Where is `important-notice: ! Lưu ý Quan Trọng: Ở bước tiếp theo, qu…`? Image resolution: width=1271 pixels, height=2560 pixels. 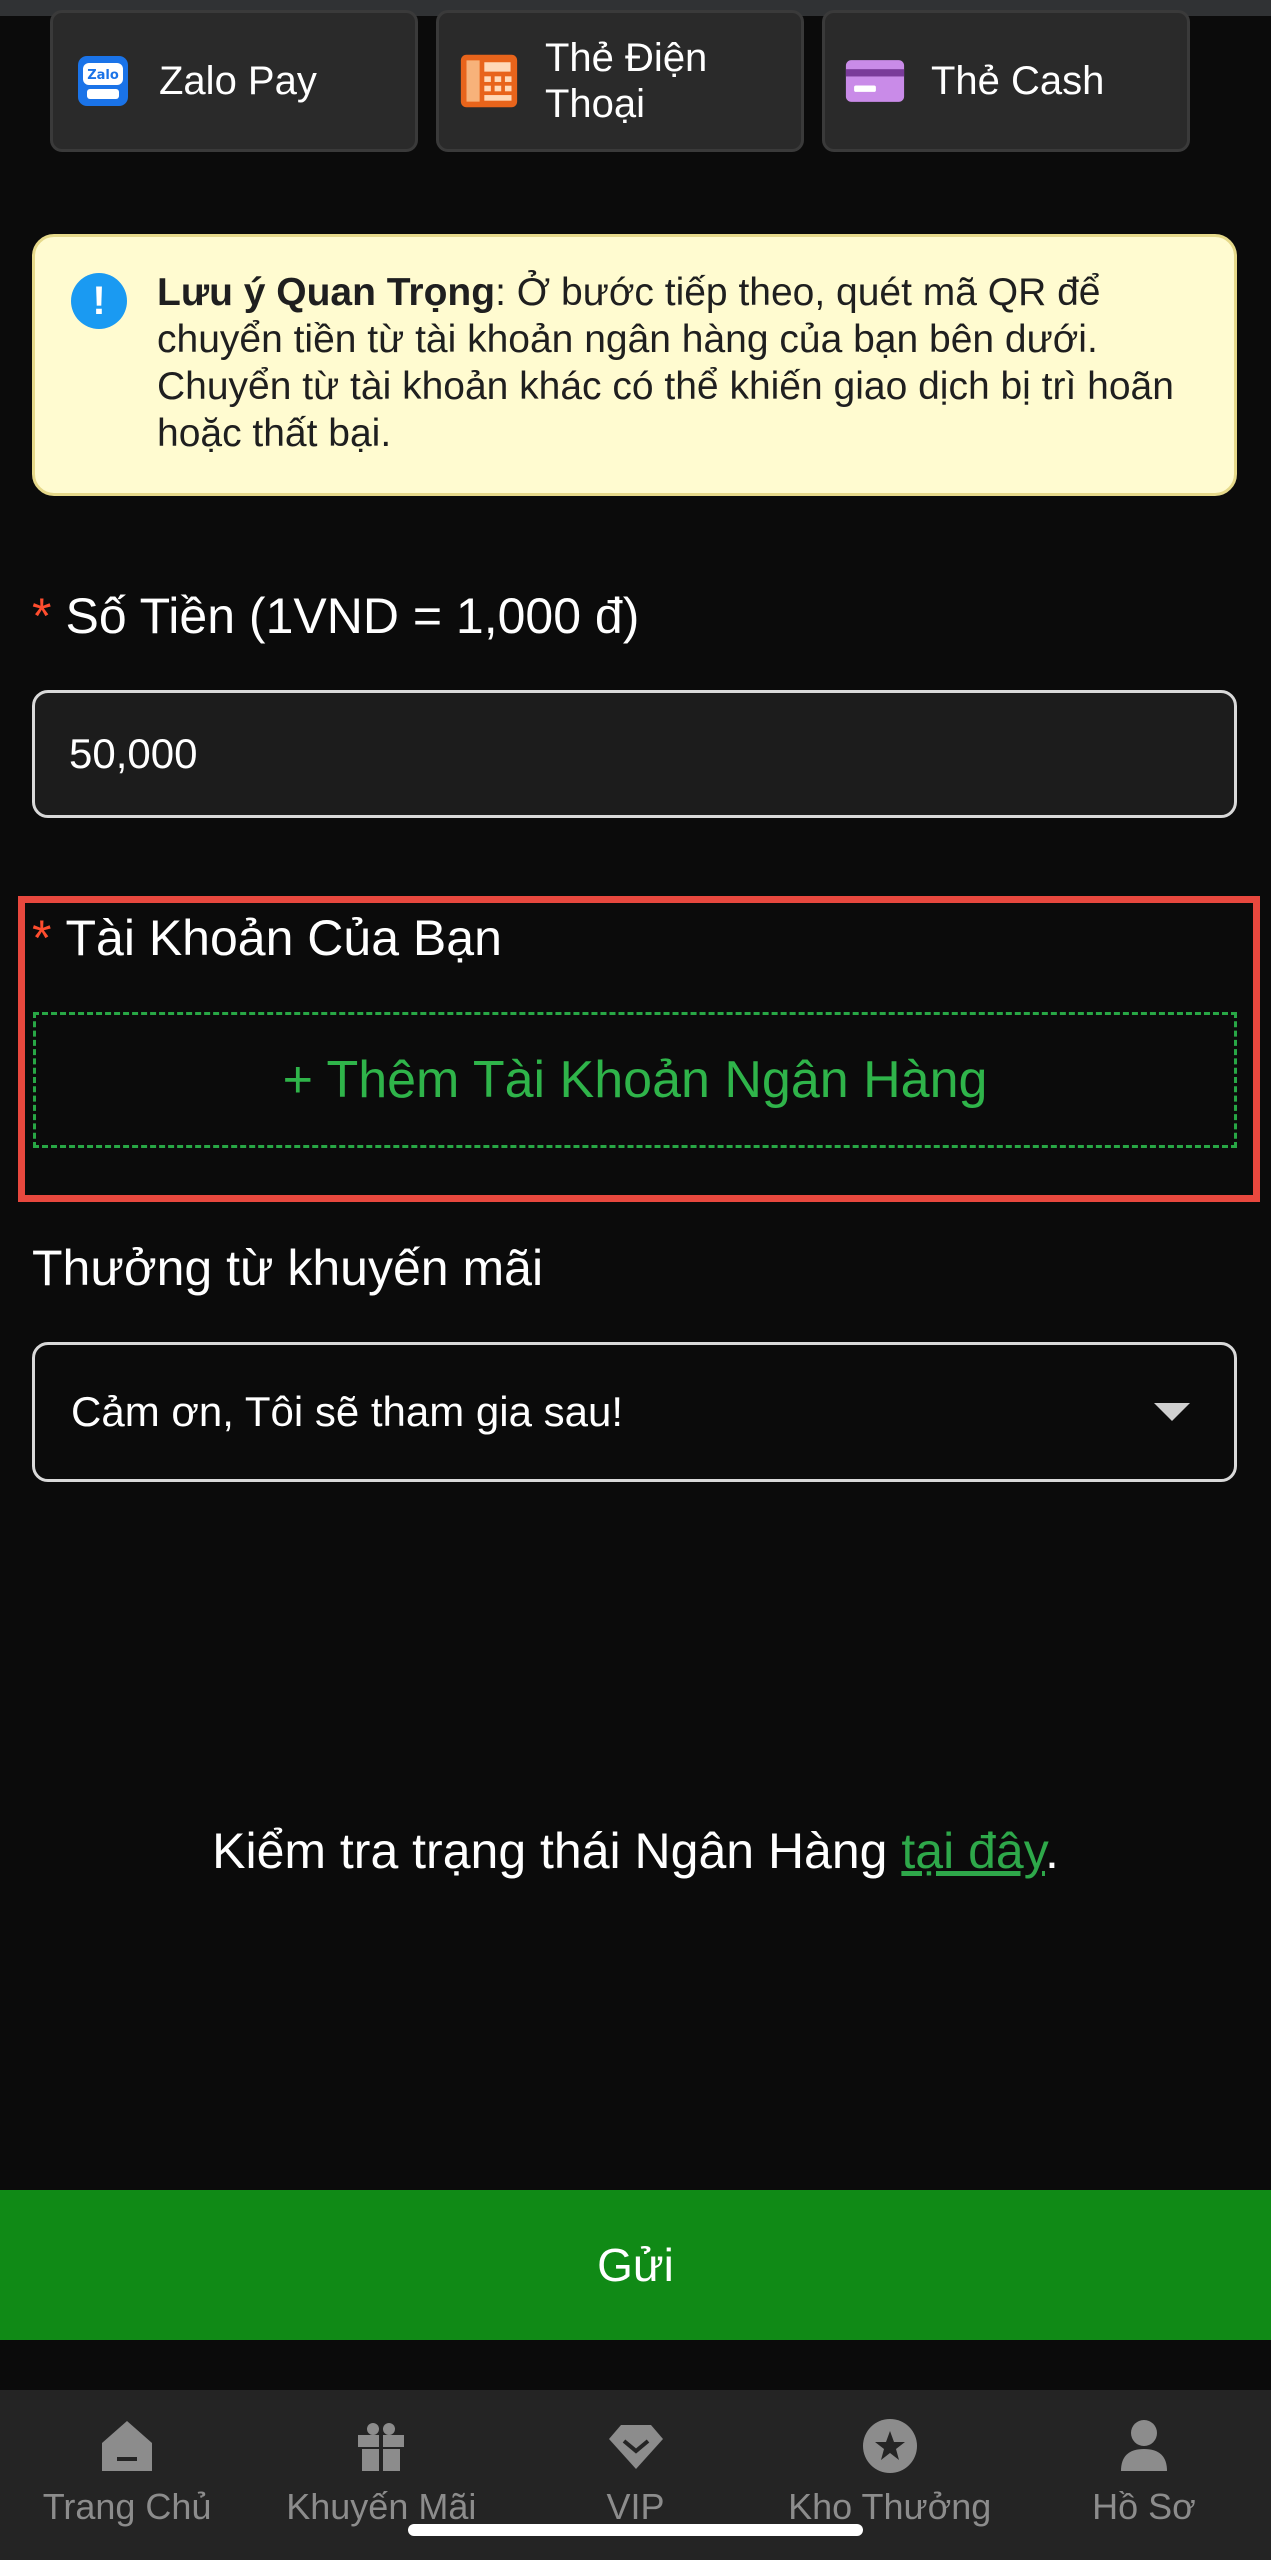 important-notice: ! Lưu ý Quan Trọng: Ở bước tiếp theo, qu… is located at coordinates (634, 365).